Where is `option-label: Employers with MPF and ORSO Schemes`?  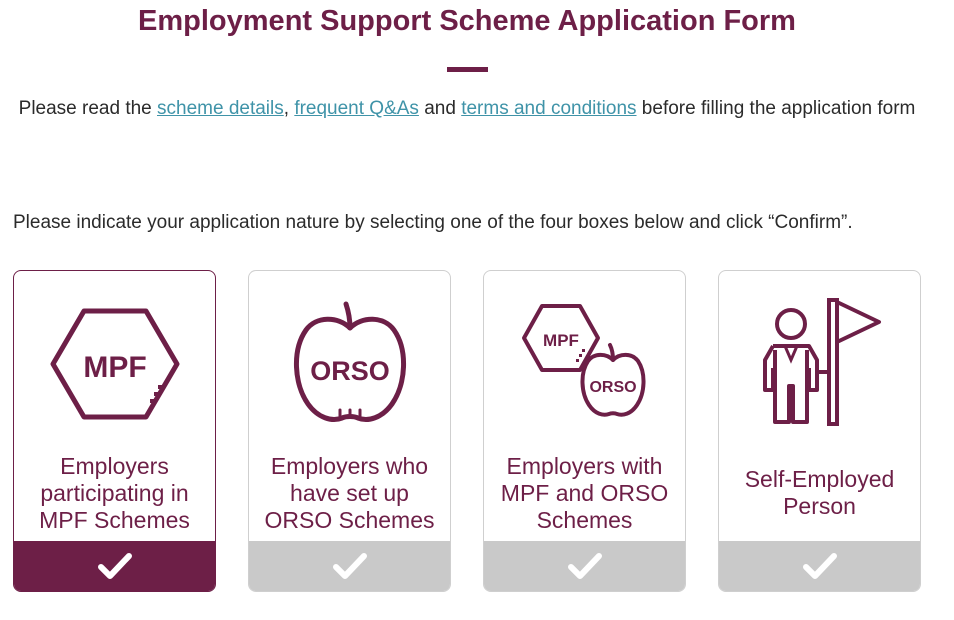
option-label: Employers with MPF and ORSO Schemes is located at coordinates (584, 492).